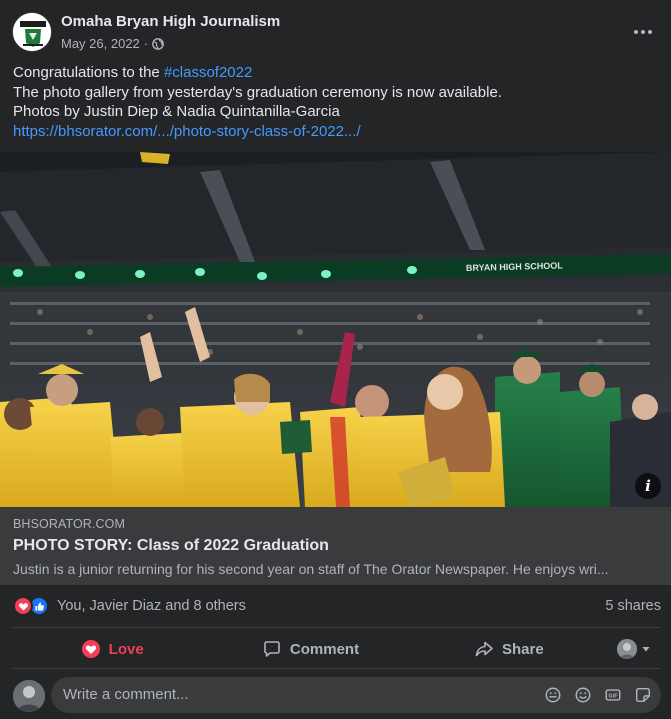  Describe the element at coordinates (170, 21) in the screenshot. I see `page-name: Omaha Bryan High Journalism` at that location.